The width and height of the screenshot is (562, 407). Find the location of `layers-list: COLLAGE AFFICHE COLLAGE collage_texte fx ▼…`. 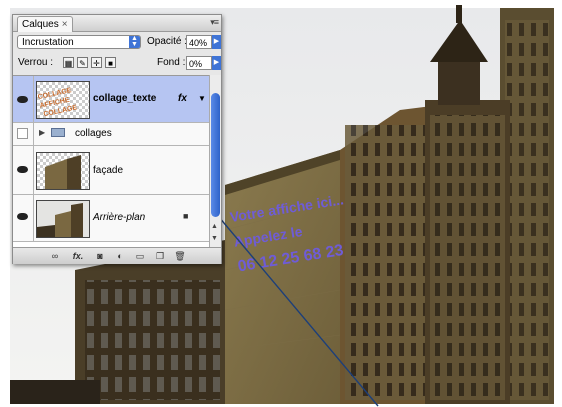

layers-list: COLLAGE AFFICHE COLLAGE collage_texte fx ▼… is located at coordinates (111, 161).